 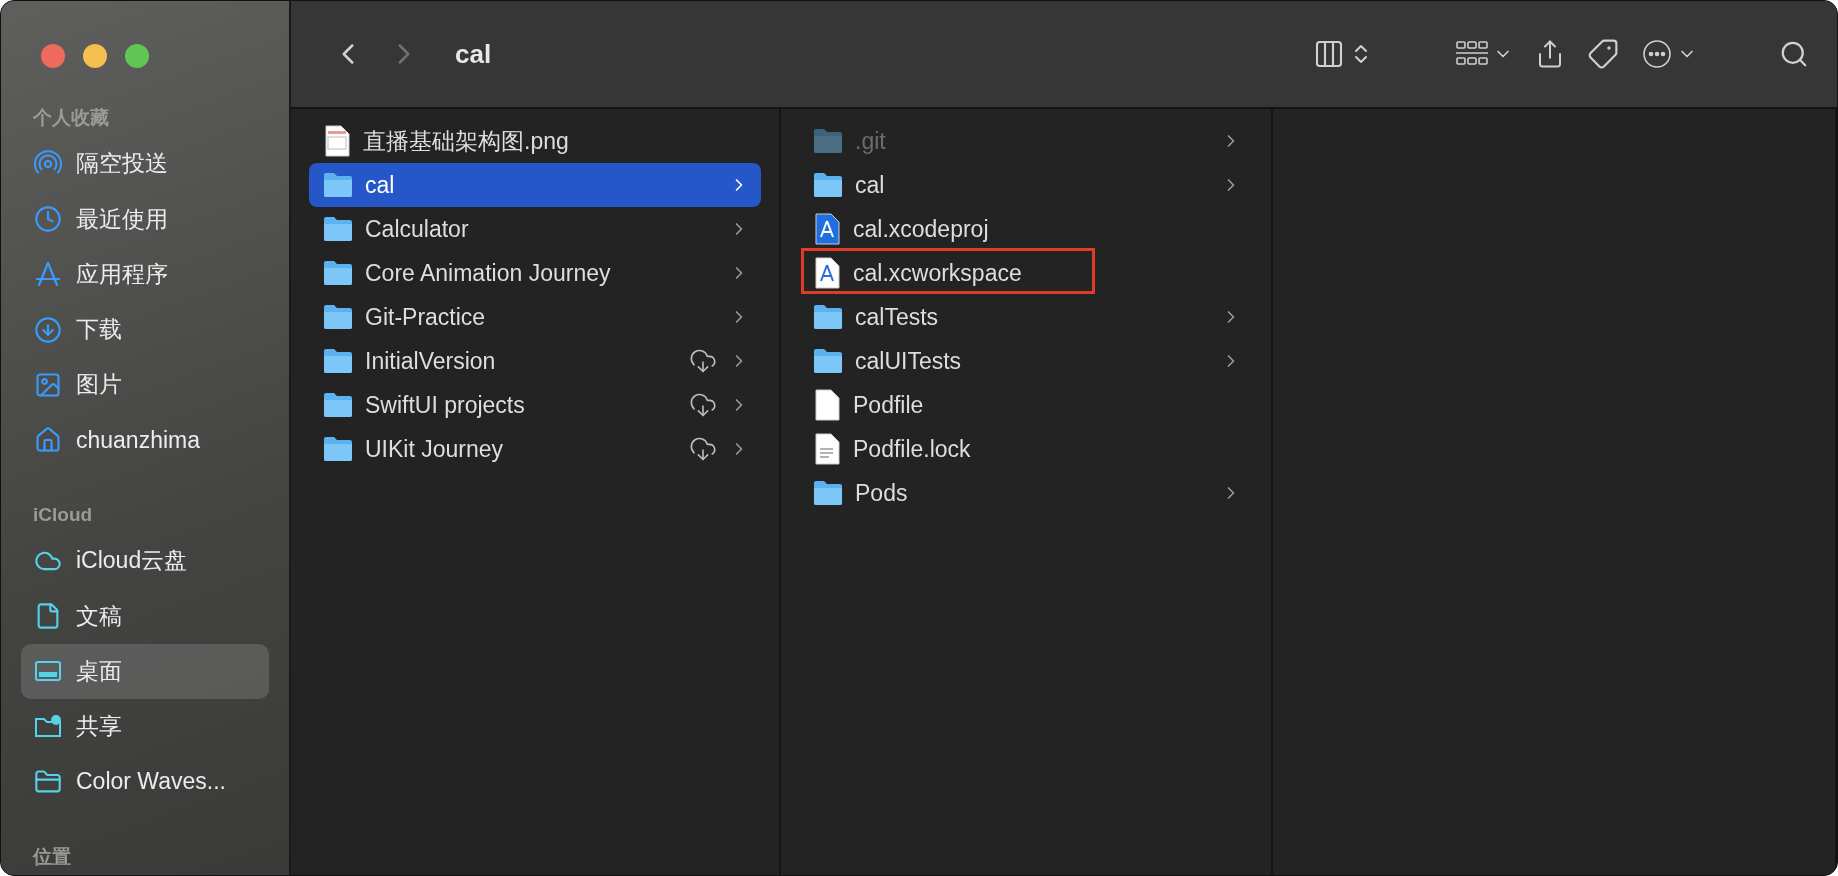 I want to click on file-row: calTests, so click(x=1026, y=317).